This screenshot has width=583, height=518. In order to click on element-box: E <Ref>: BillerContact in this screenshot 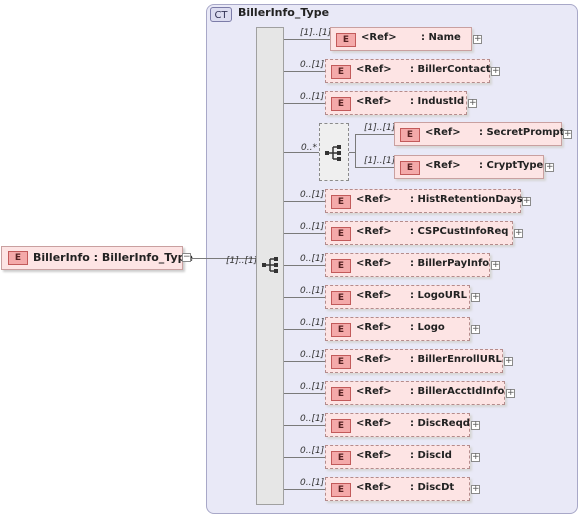, I will do `click(408, 71)`.